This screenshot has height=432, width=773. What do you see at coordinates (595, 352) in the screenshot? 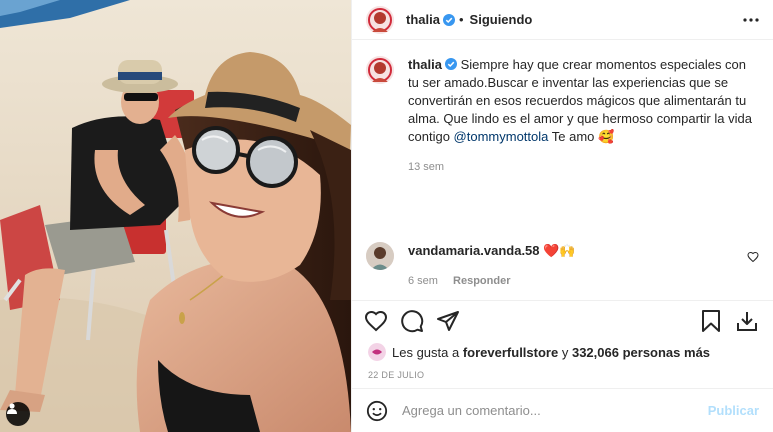
I see `likes-count: 332,066` at bounding box center [595, 352].